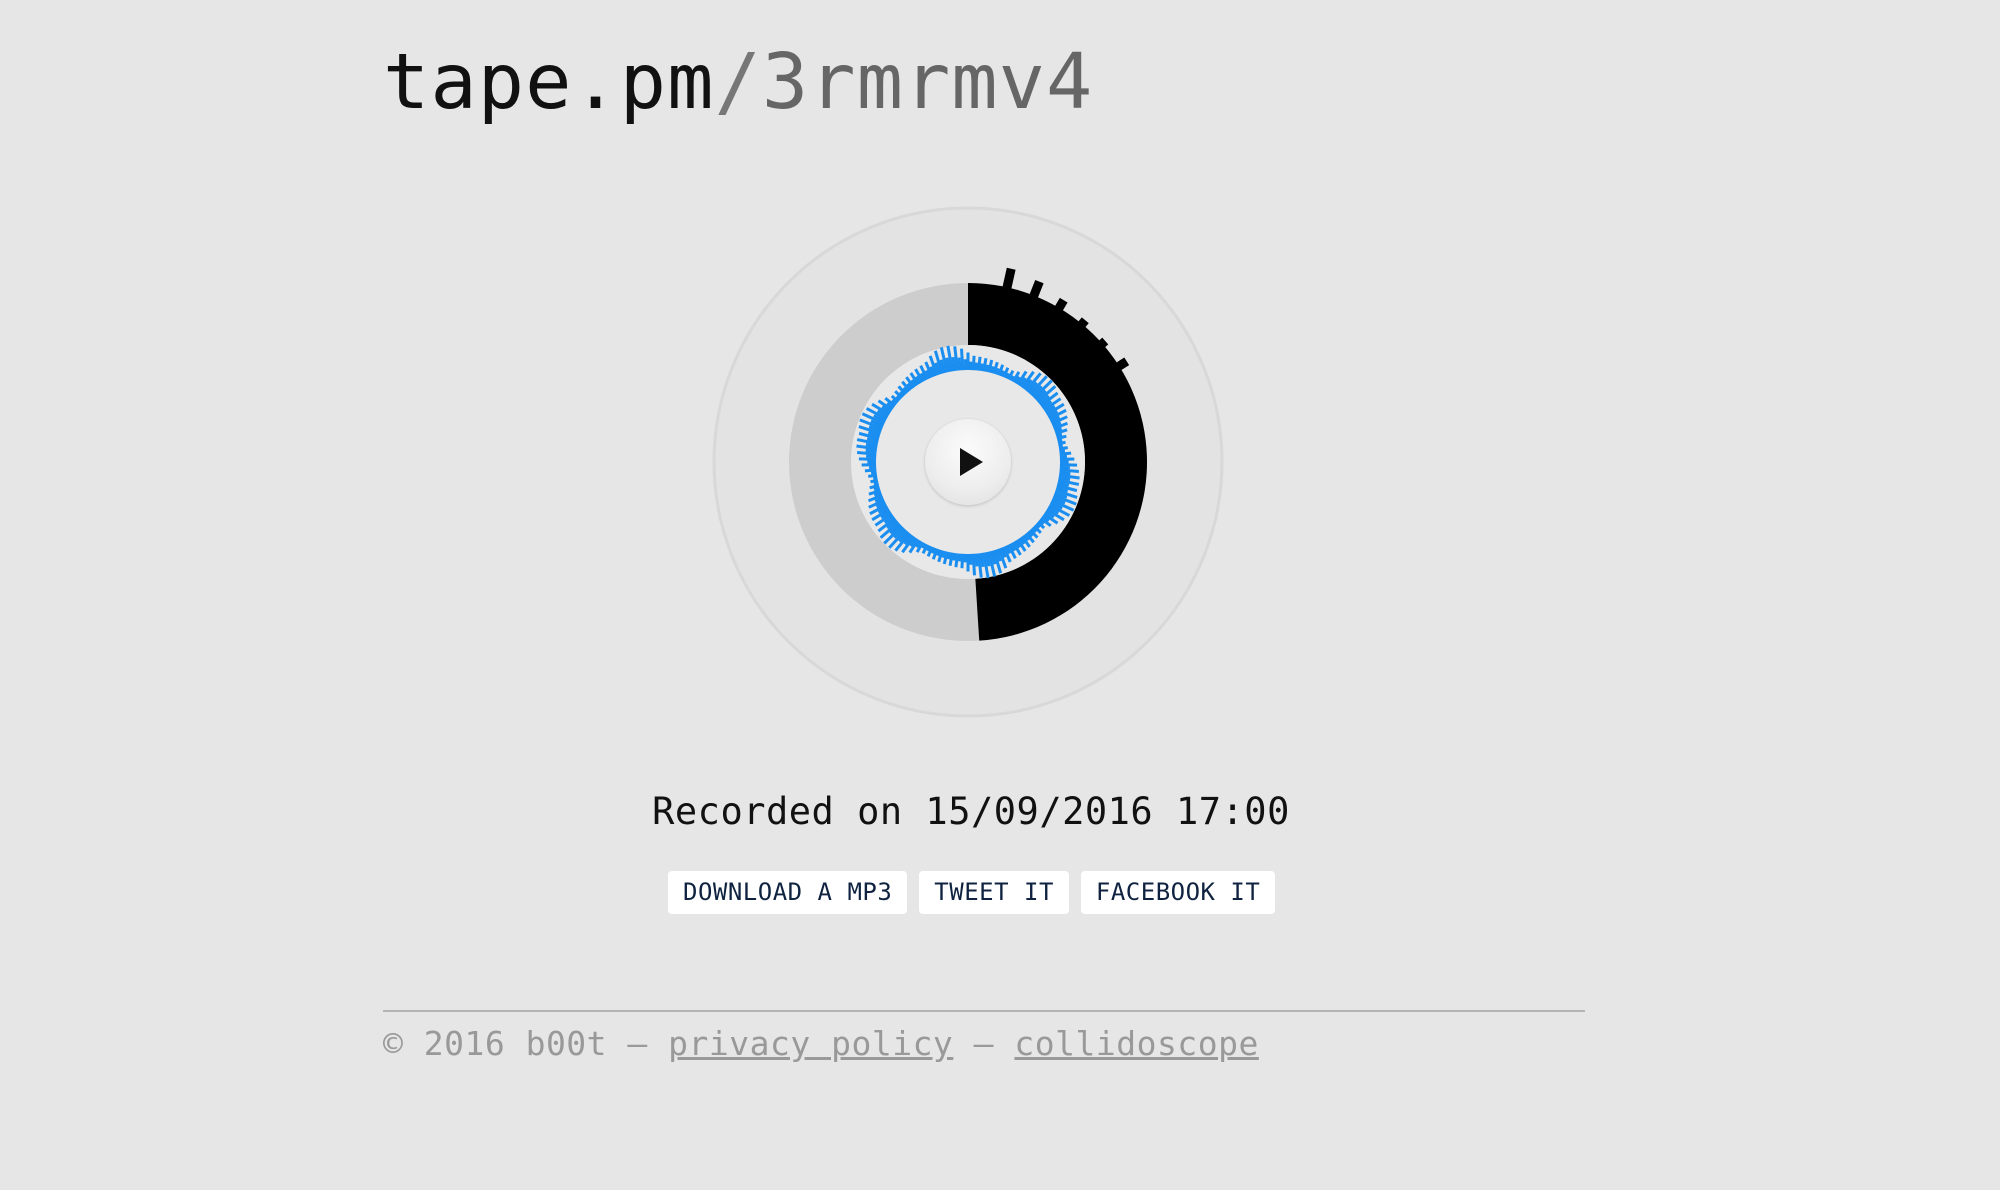 This screenshot has width=2000, height=1190. I want to click on recorded-date: Recorded on 15/09/2016 17:00, so click(971, 811).